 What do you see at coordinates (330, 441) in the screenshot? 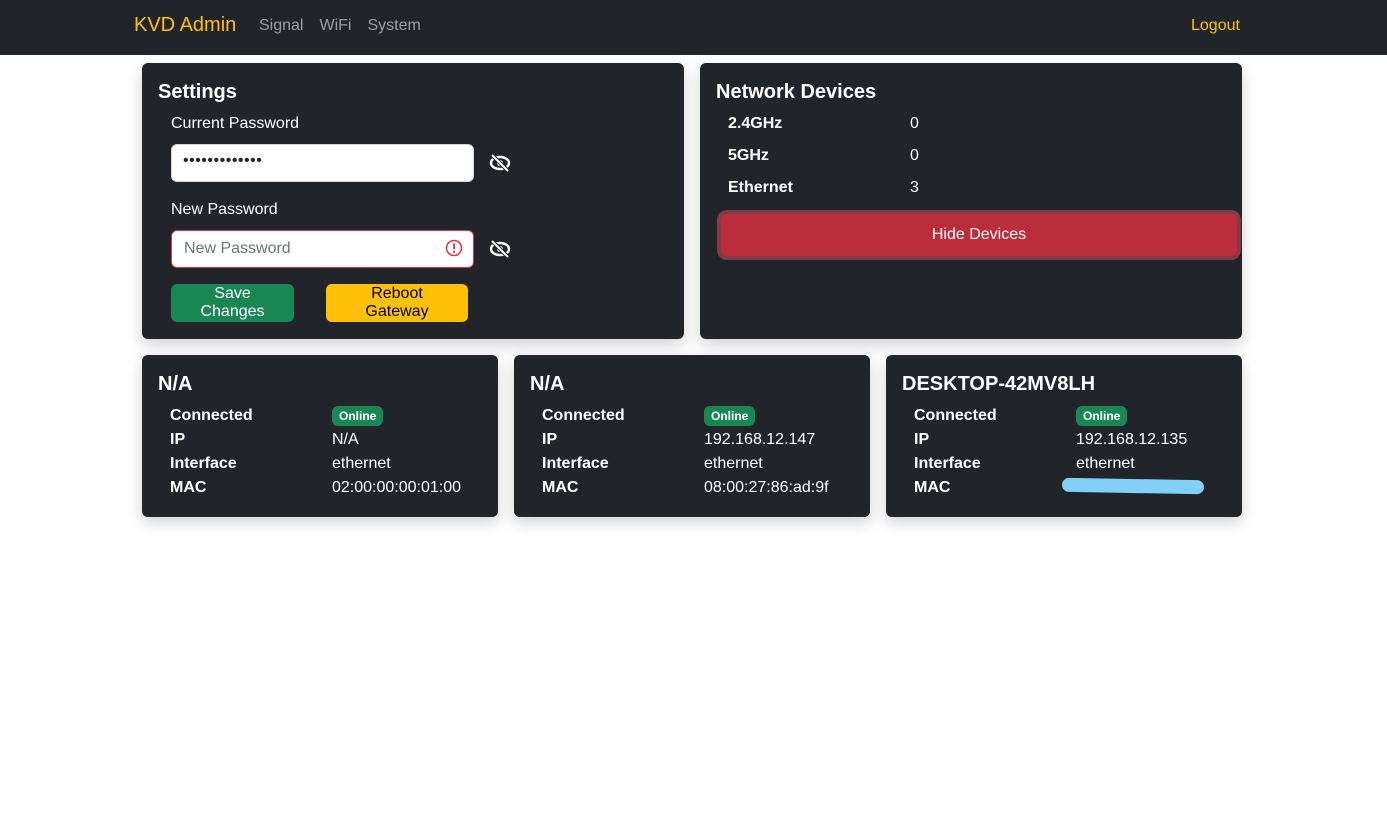
I see `device-ip-row: IP N/A` at bounding box center [330, 441].